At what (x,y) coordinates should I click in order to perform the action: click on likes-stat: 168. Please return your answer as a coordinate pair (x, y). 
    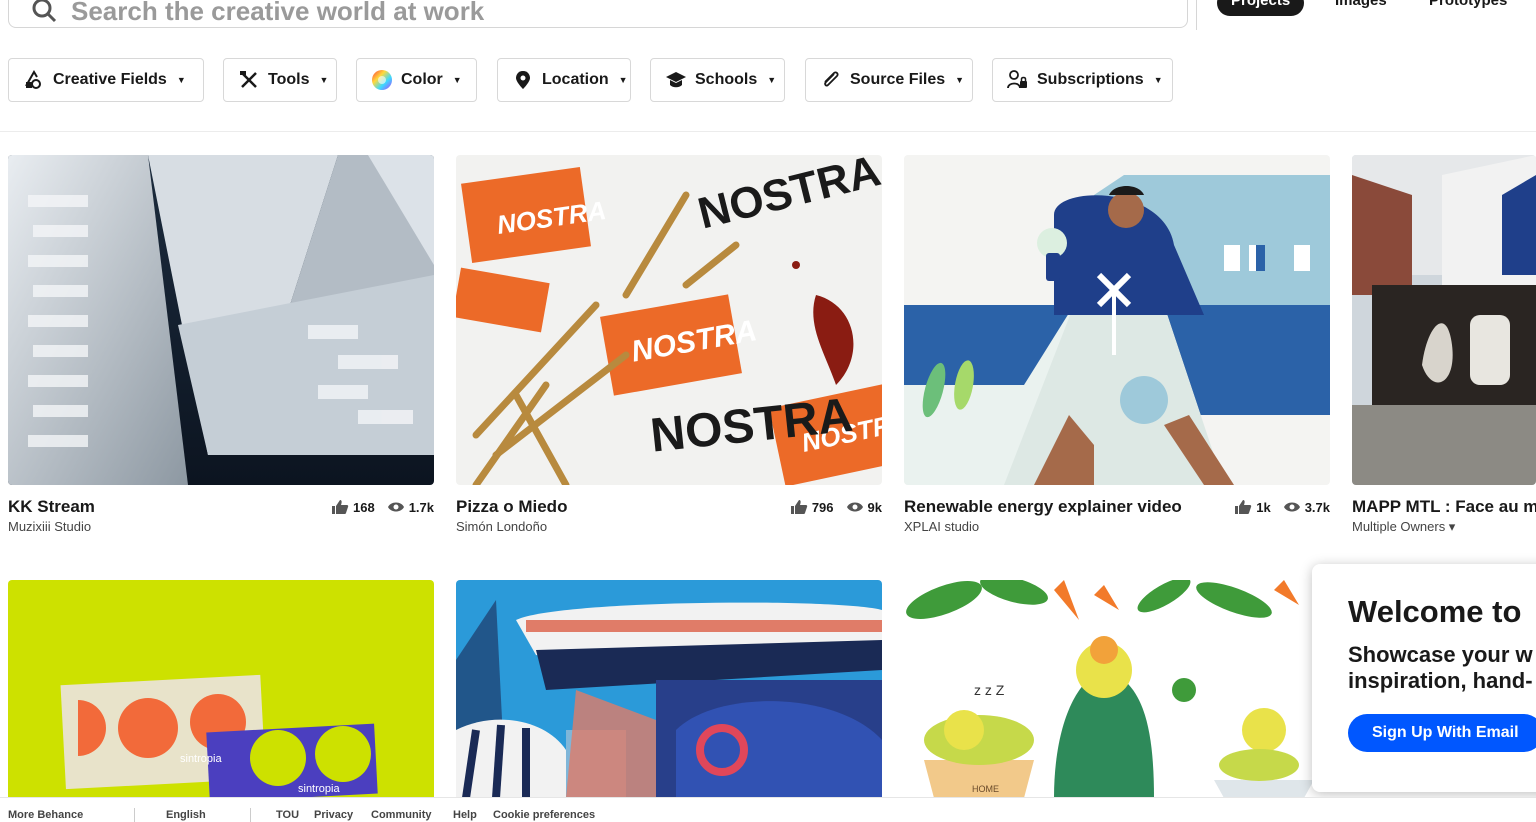
    Looking at the image, I should click on (353, 507).